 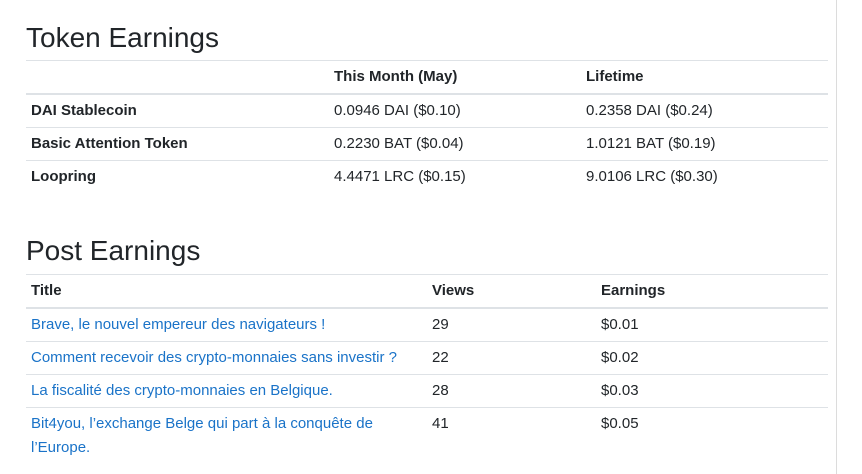 What do you see at coordinates (712, 291) in the screenshot?
I see `column-header-earnings: Earnings` at bounding box center [712, 291].